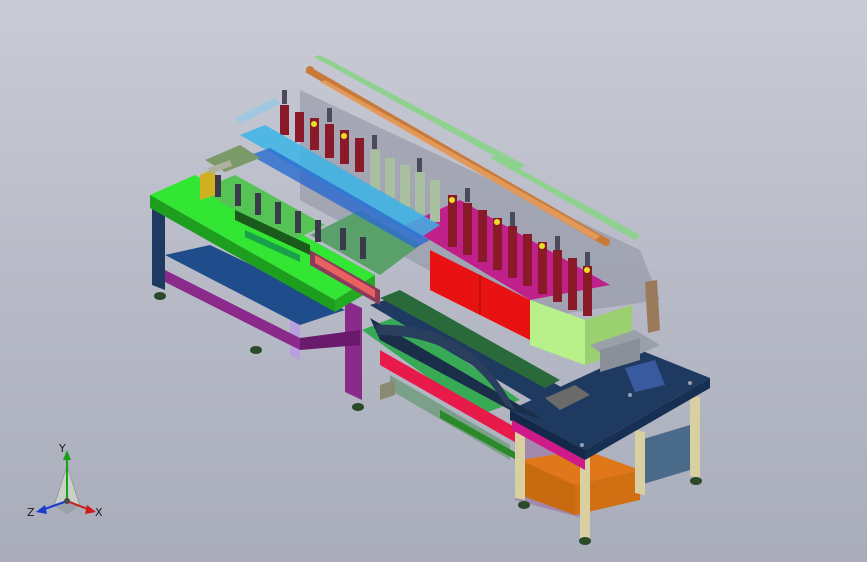 This screenshot has width=867, height=562. What do you see at coordinates (31, 512) in the screenshot?
I see `z-axis-label: Z` at bounding box center [31, 512].